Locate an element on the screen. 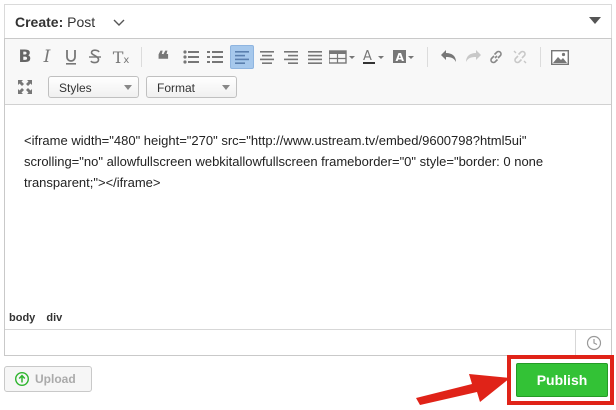  link-button is located at coordinates (496, 57).